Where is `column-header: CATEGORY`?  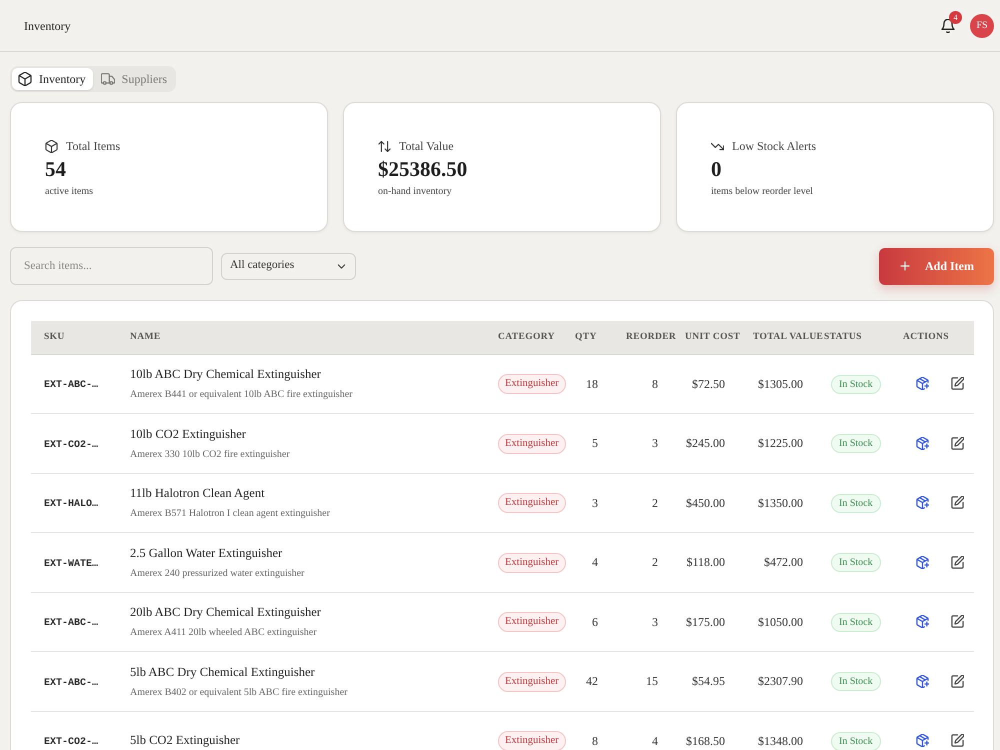 column-header: CATEGORY is located at coordinates (530, 337).